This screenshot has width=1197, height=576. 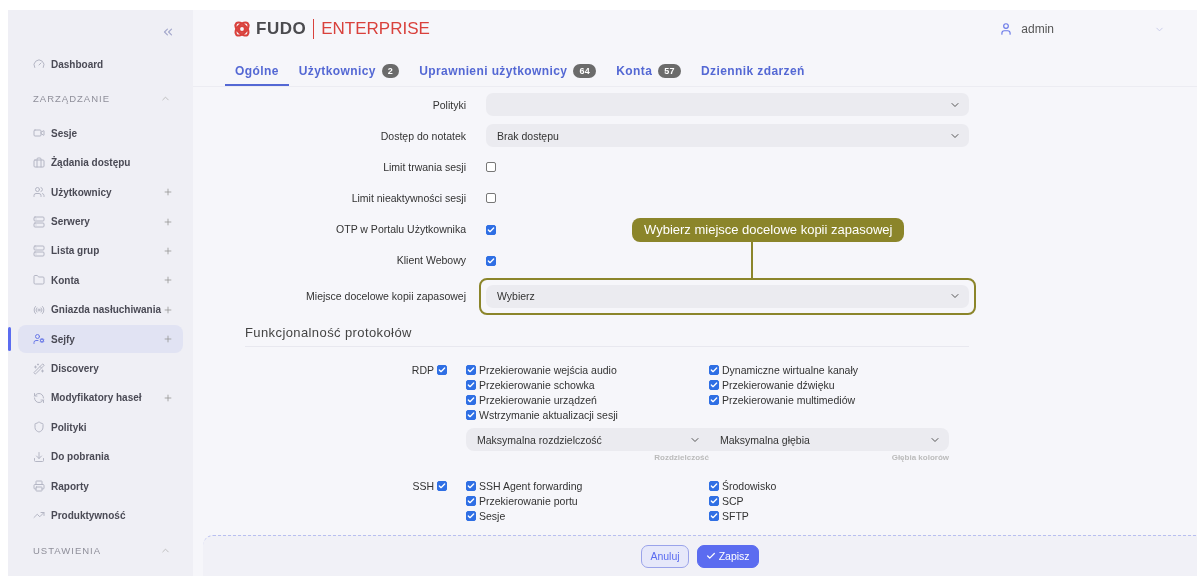 What do you see at coordinates (281, 29) in the screenshot?
I see `logo-text: FUDO` at bounding box center [281, 29].